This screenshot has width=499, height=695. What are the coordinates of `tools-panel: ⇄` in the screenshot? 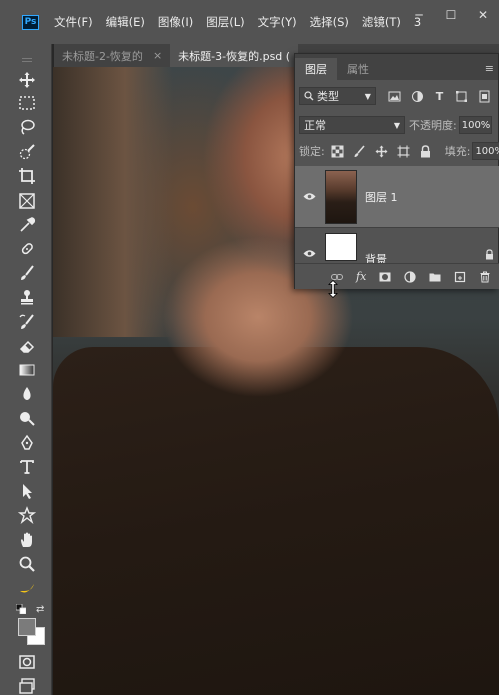 It's located at (26, 369).